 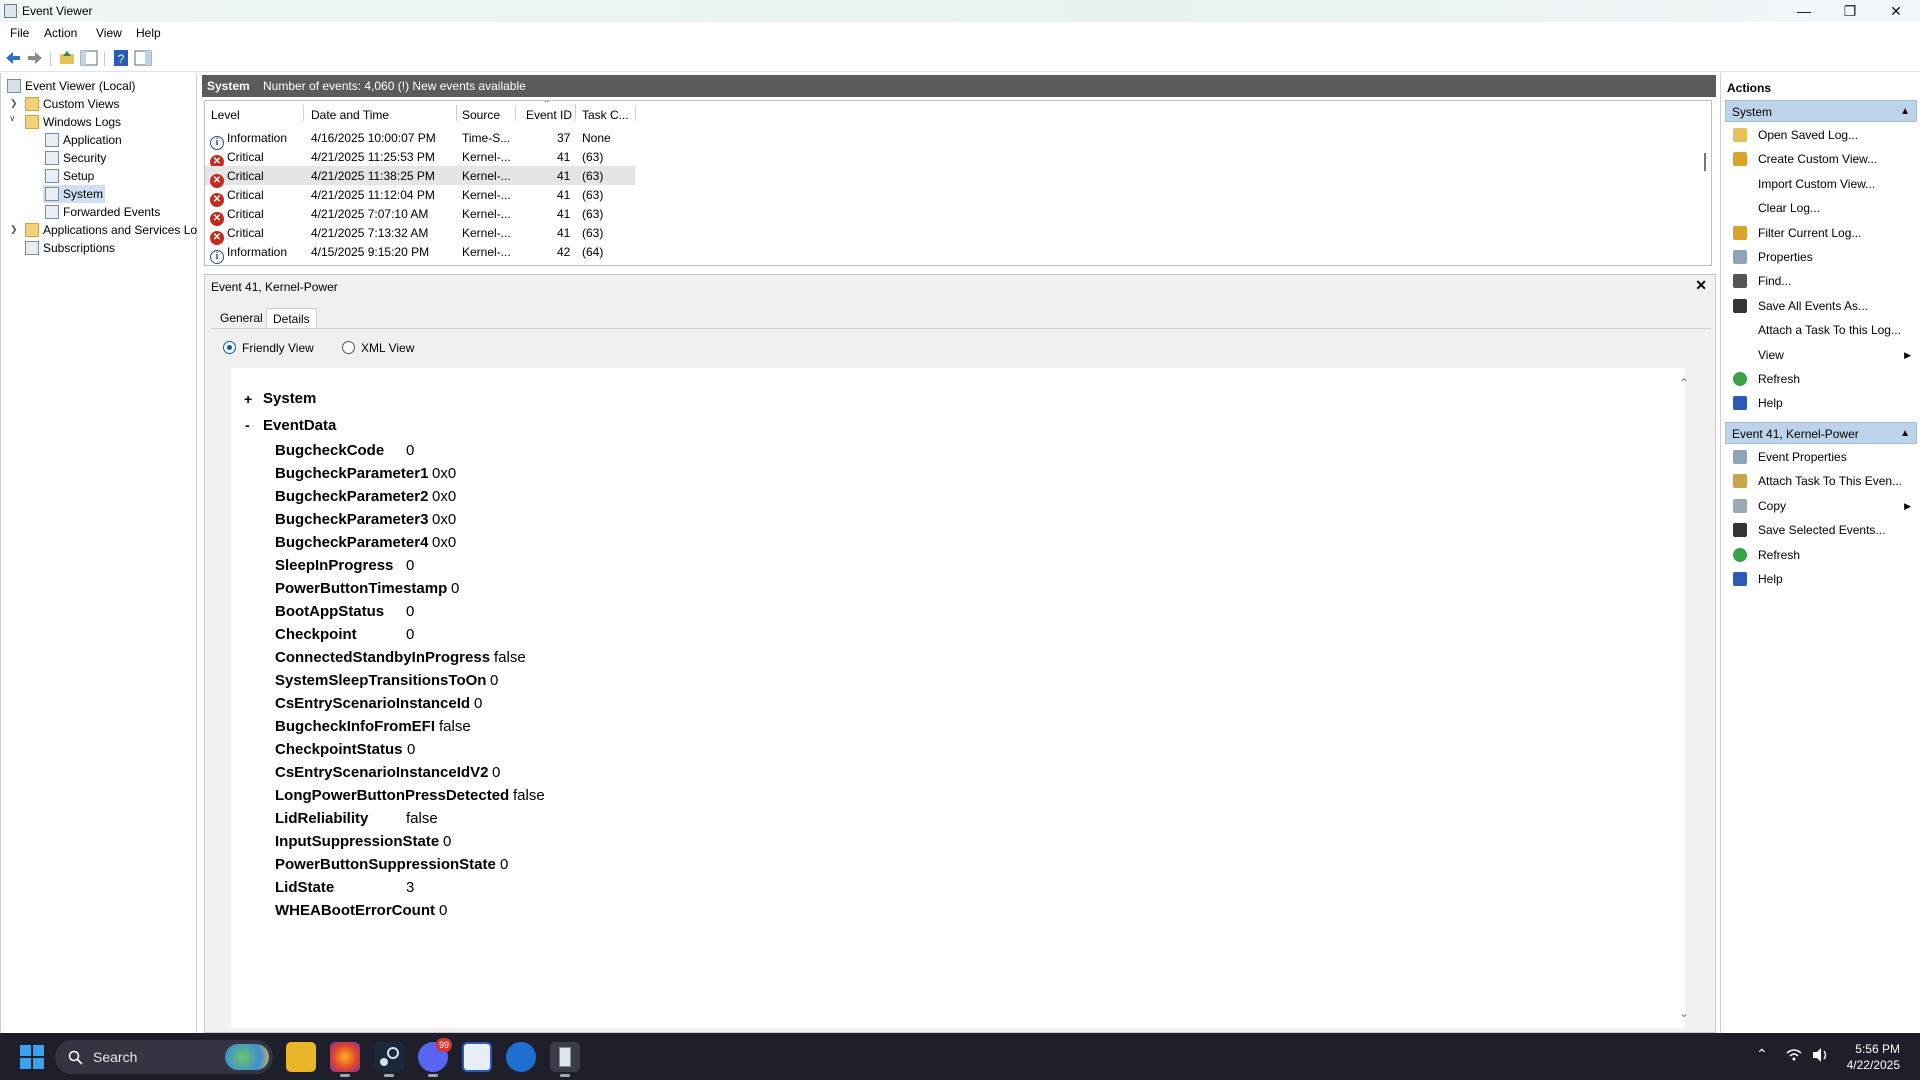 What do you see at coordinates (19, 33) in the screenshot?
I see `menu-file: File` at bounding box center [19, 33].